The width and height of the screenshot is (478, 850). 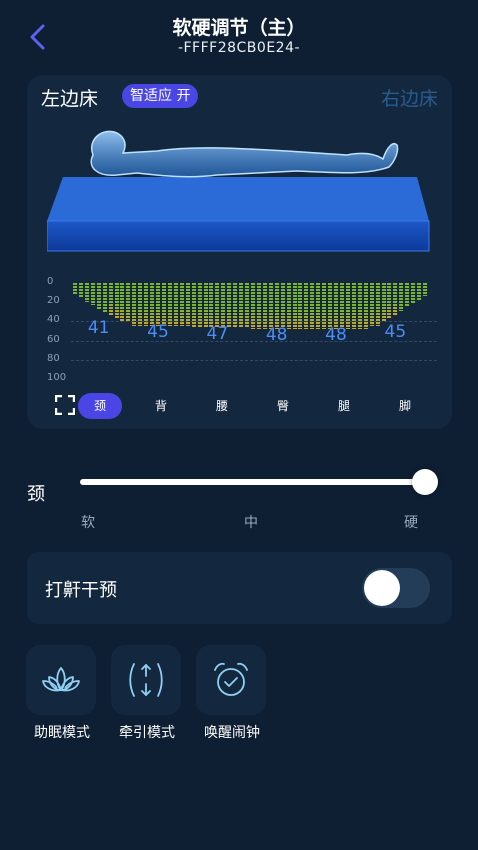 I want to click on header: 软硬调节（主） -FFFF28CB0E24-, so click(x=239, y=35).